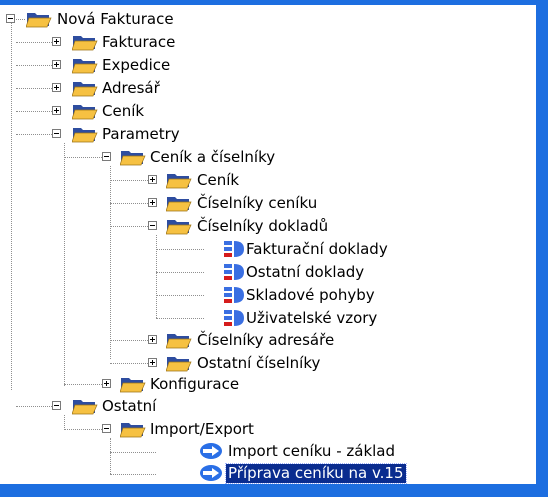  Describe the element at coordinates (138, 42) in the screenshot. I see `tree-node-label: Fakturace` at that location.